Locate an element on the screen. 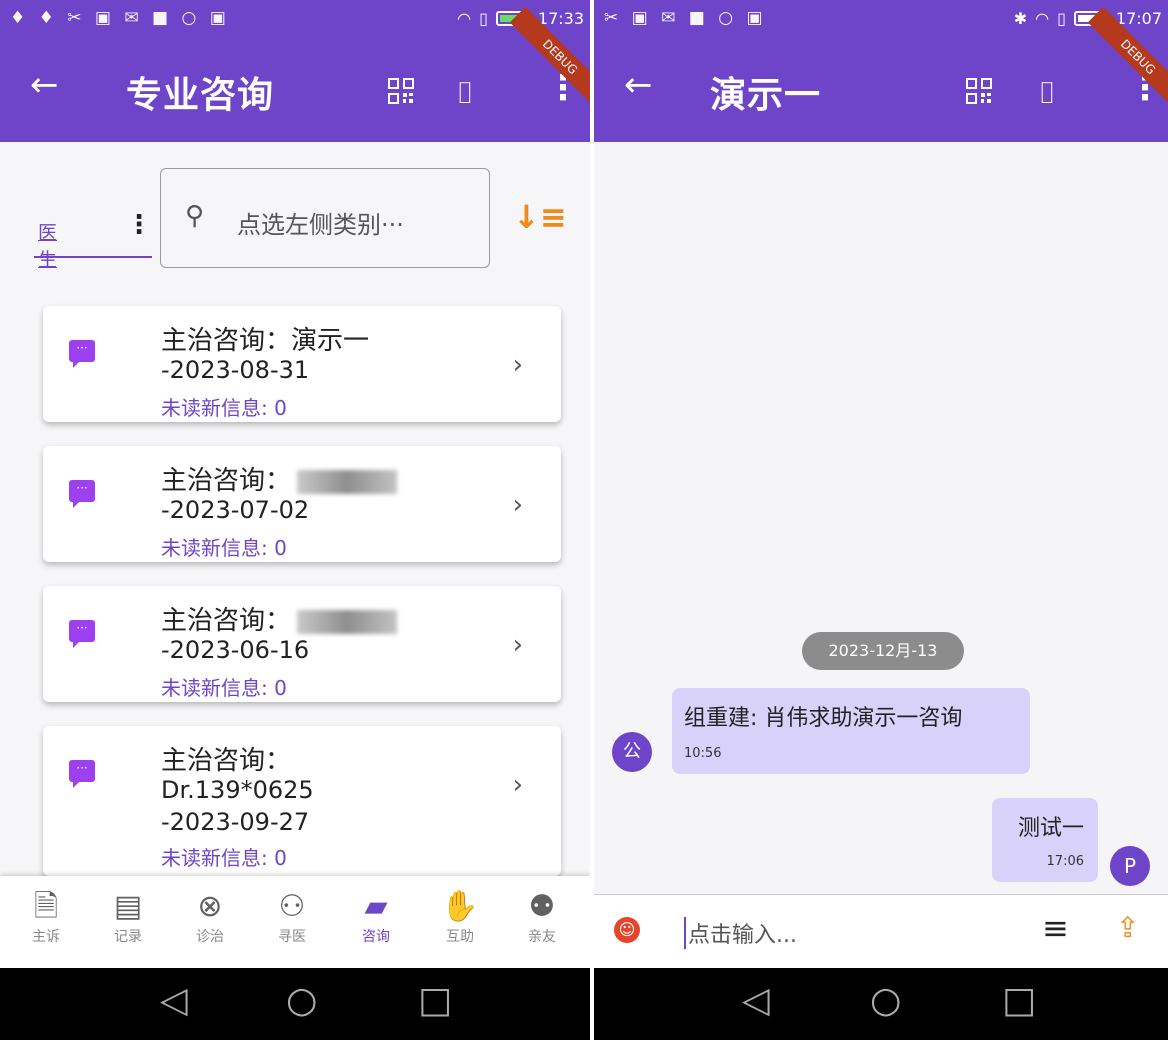 The height and width of the screenshot is (1040, 1168). sort-icon: ↓≡ is located at coordinates (540, 217).